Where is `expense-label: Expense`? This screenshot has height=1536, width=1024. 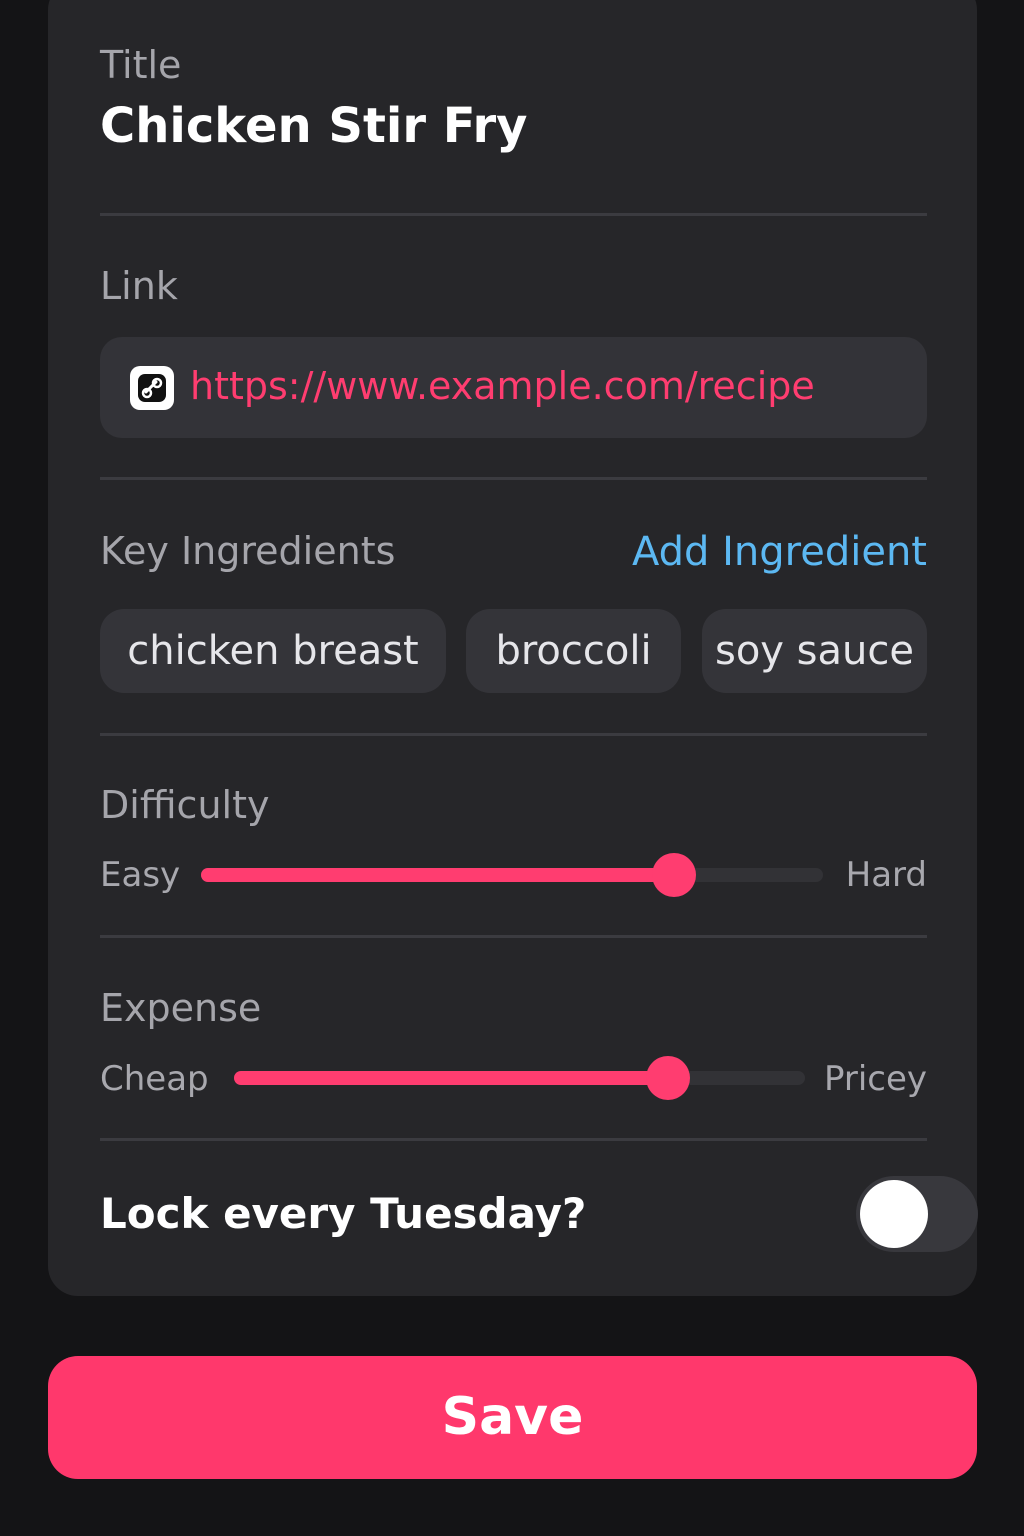 expense-label: Expense is located at coordinates (181, 1008).